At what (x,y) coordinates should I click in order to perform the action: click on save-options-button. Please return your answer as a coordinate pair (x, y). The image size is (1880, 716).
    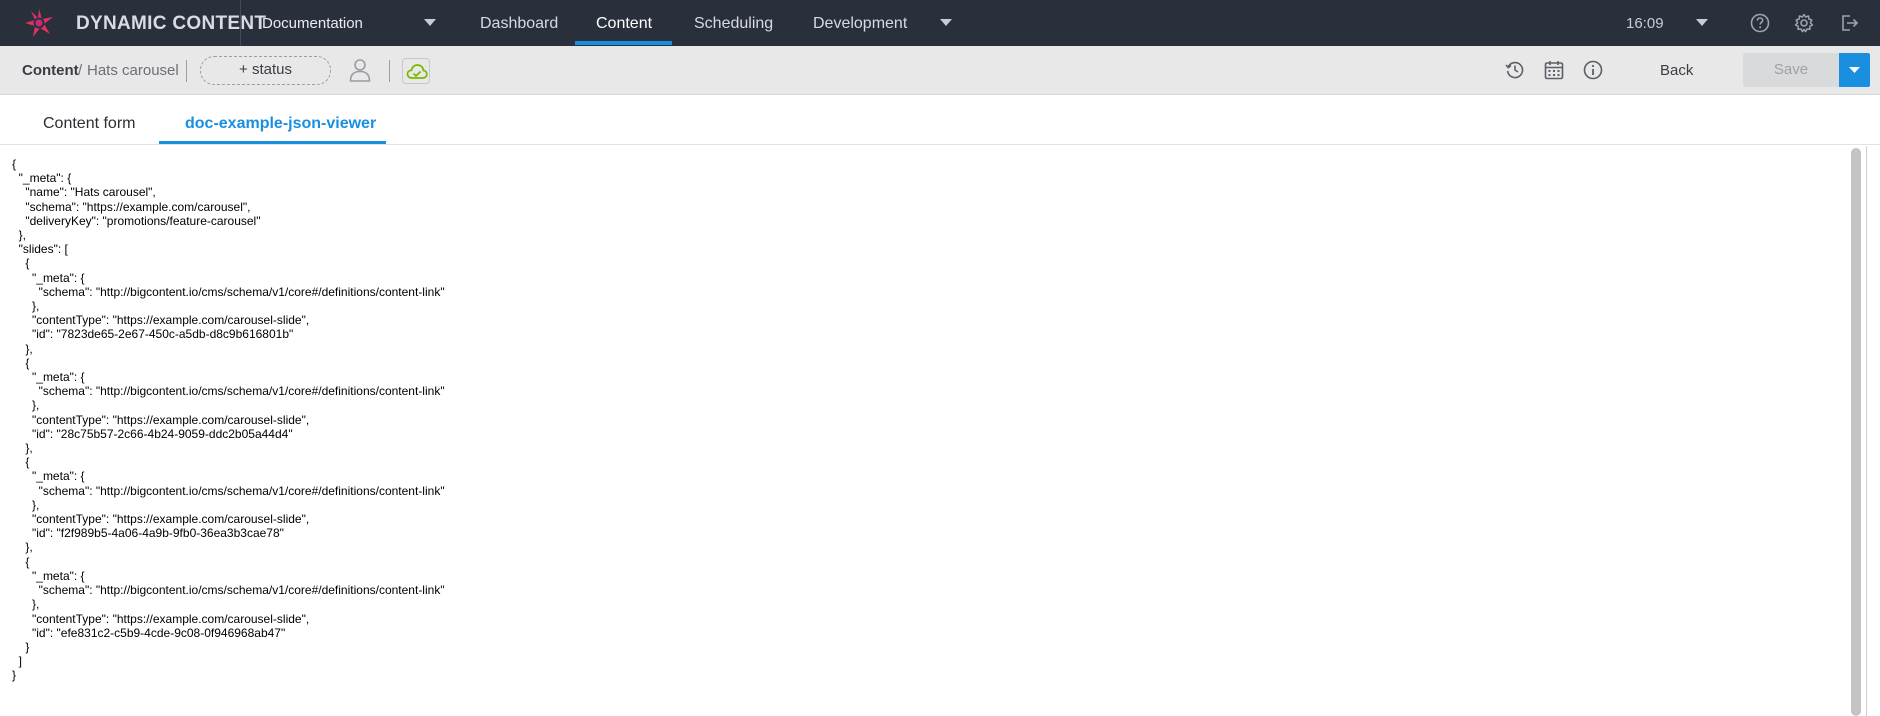
    Looking at the image, I should click on (1854, 70).